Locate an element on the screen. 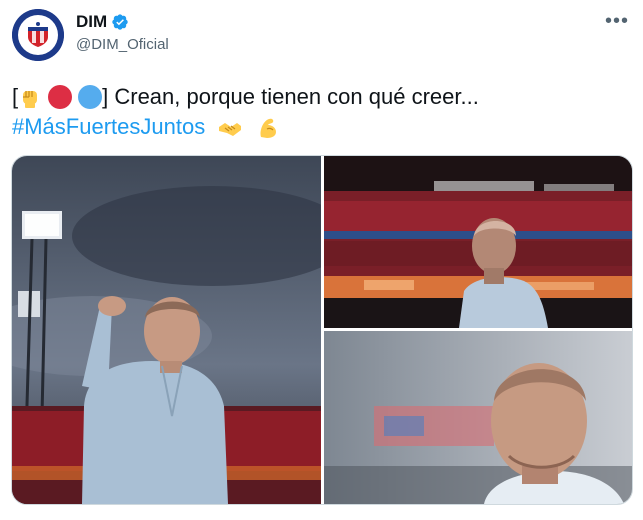 This screenshot has width=643, height=520. tweet-line-2: #MásFuertesJuntos is located at coordinates (322, 127).